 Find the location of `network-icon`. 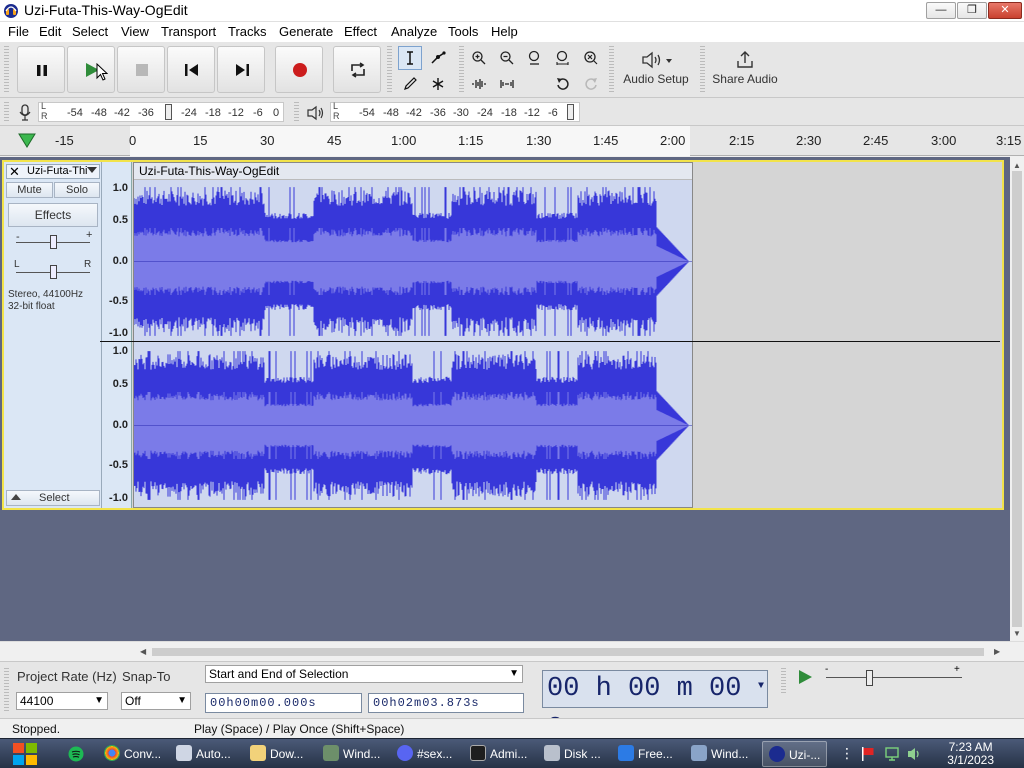

network-icon is located at coordinates (892, 754).